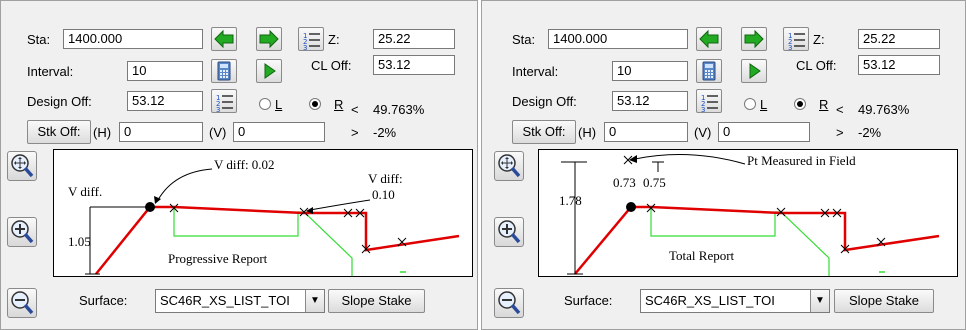  I want to click on dimension-075-label: 0.75, so click(654, 182).